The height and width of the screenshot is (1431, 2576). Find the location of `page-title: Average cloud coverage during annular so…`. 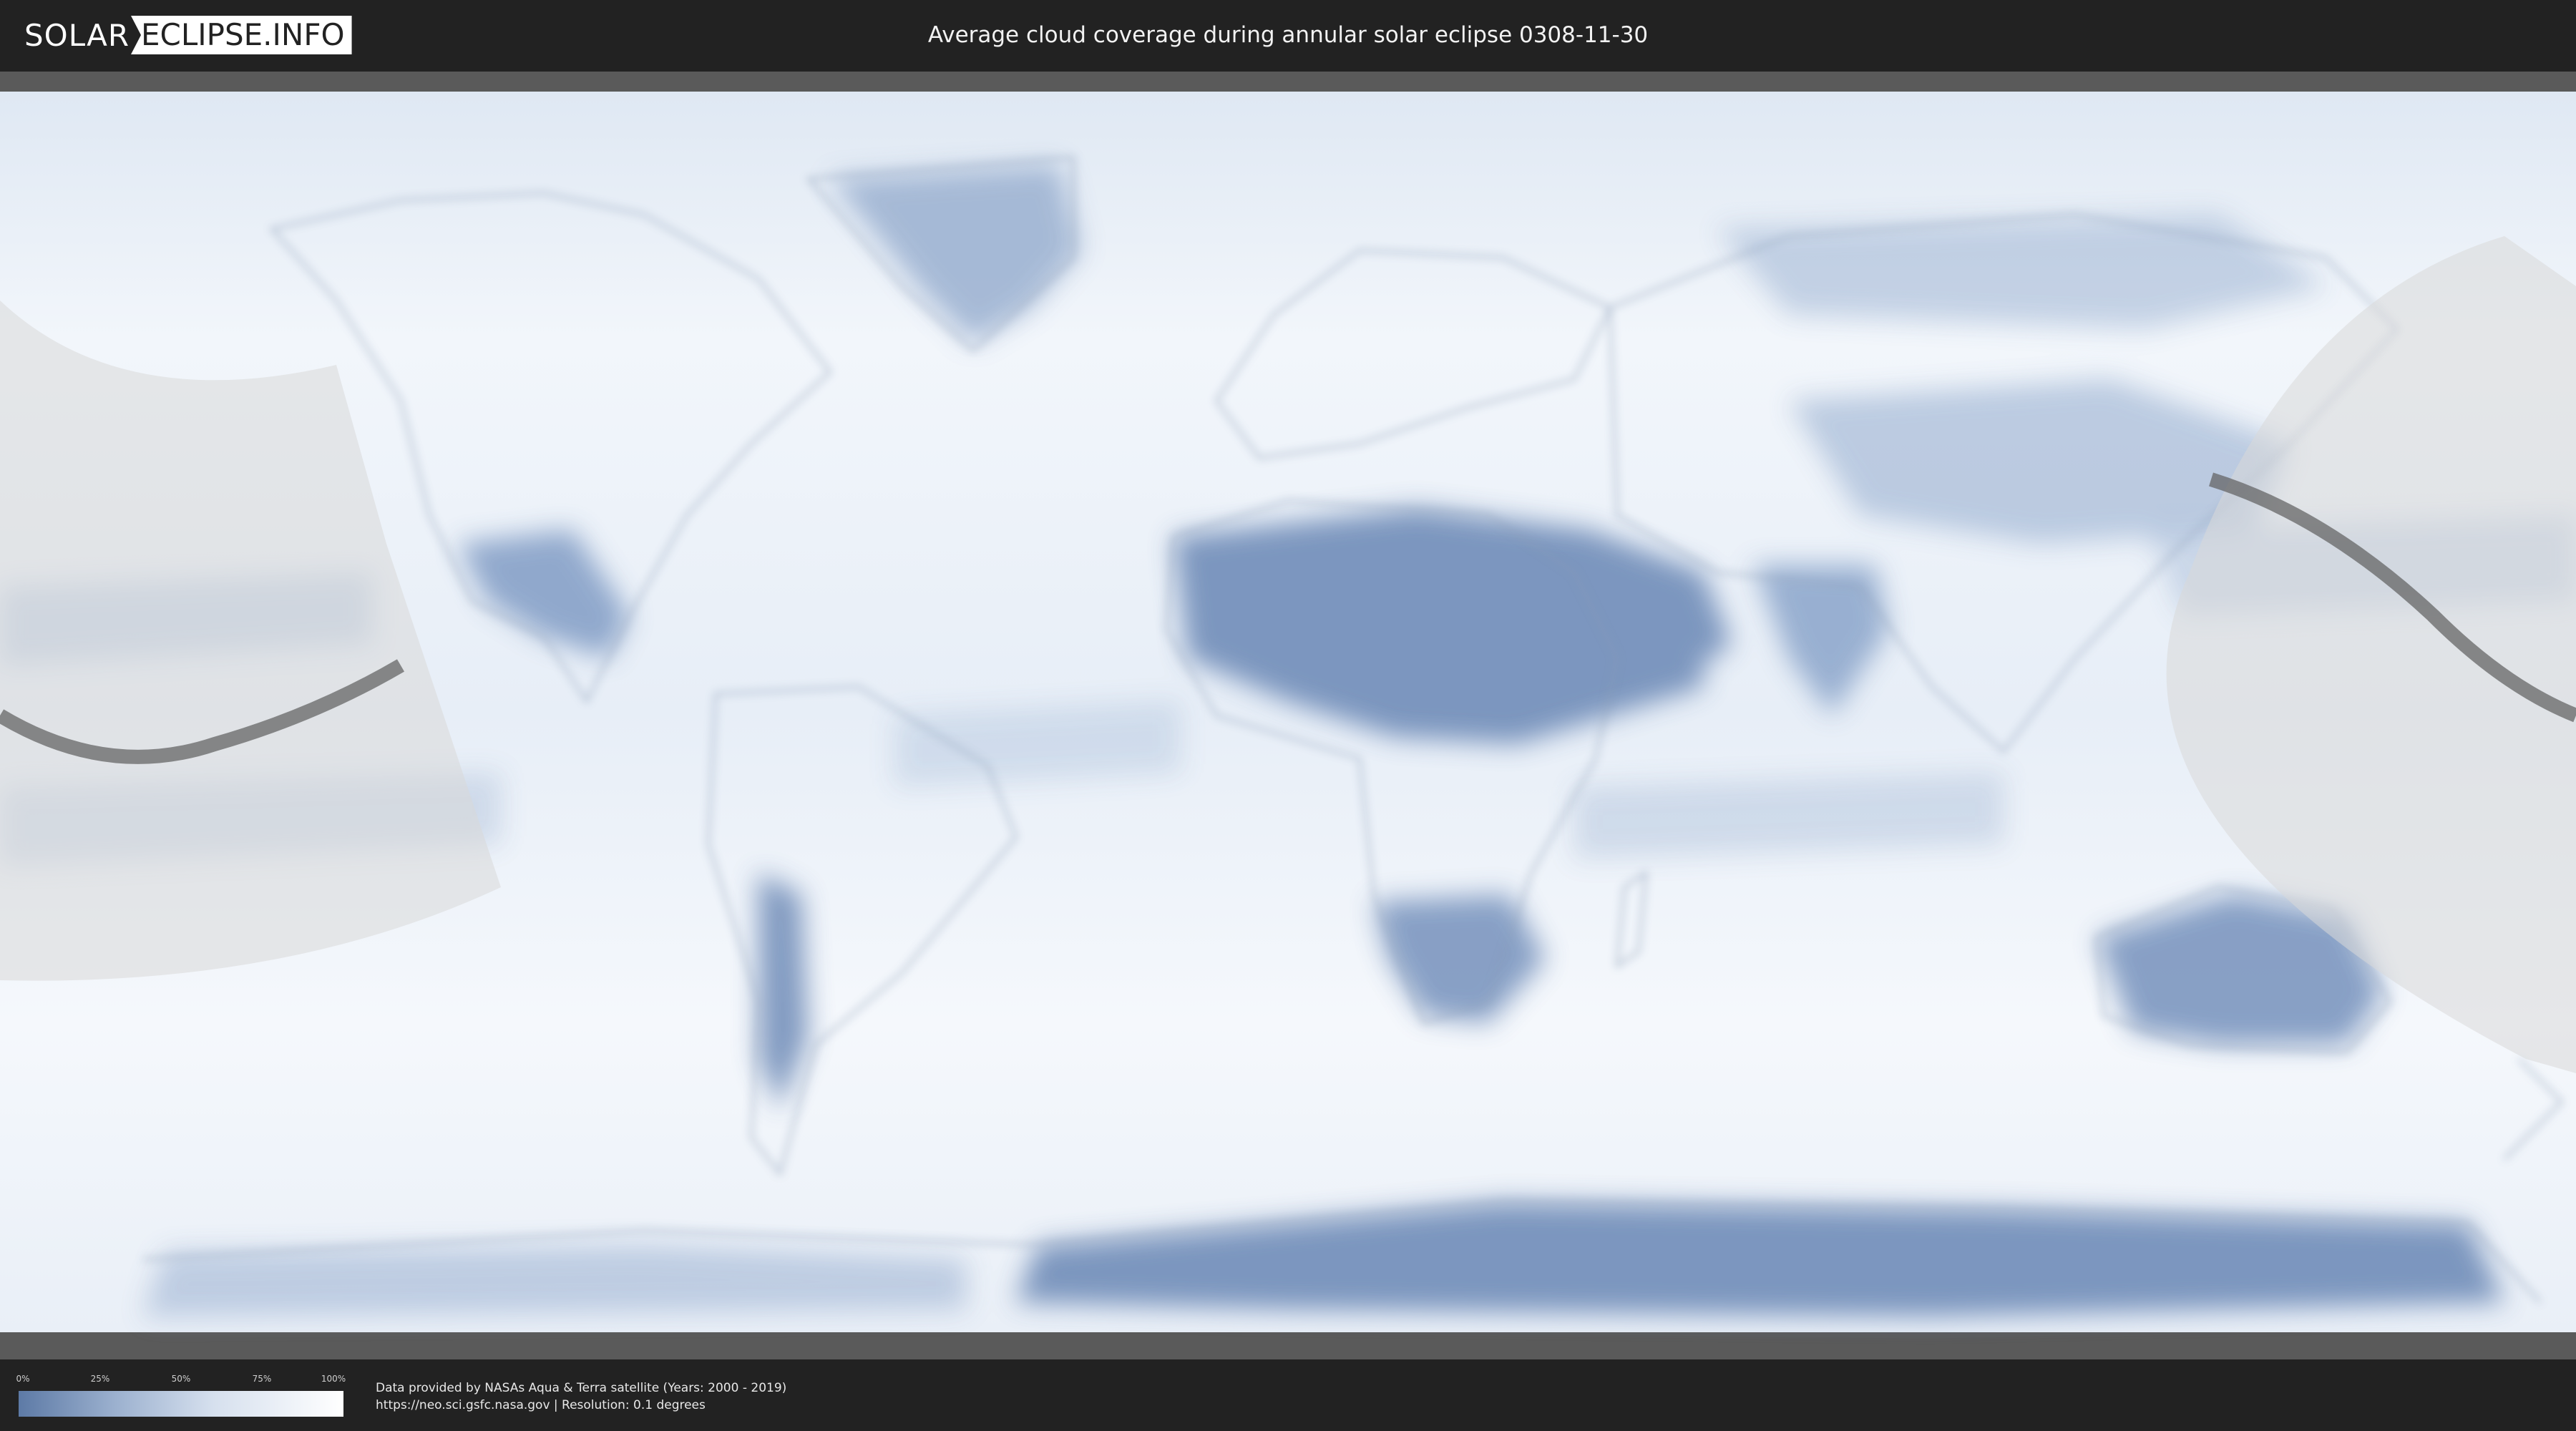

page-title: Average cloud coverage during annular so… is located at coordinates (1288, 35).